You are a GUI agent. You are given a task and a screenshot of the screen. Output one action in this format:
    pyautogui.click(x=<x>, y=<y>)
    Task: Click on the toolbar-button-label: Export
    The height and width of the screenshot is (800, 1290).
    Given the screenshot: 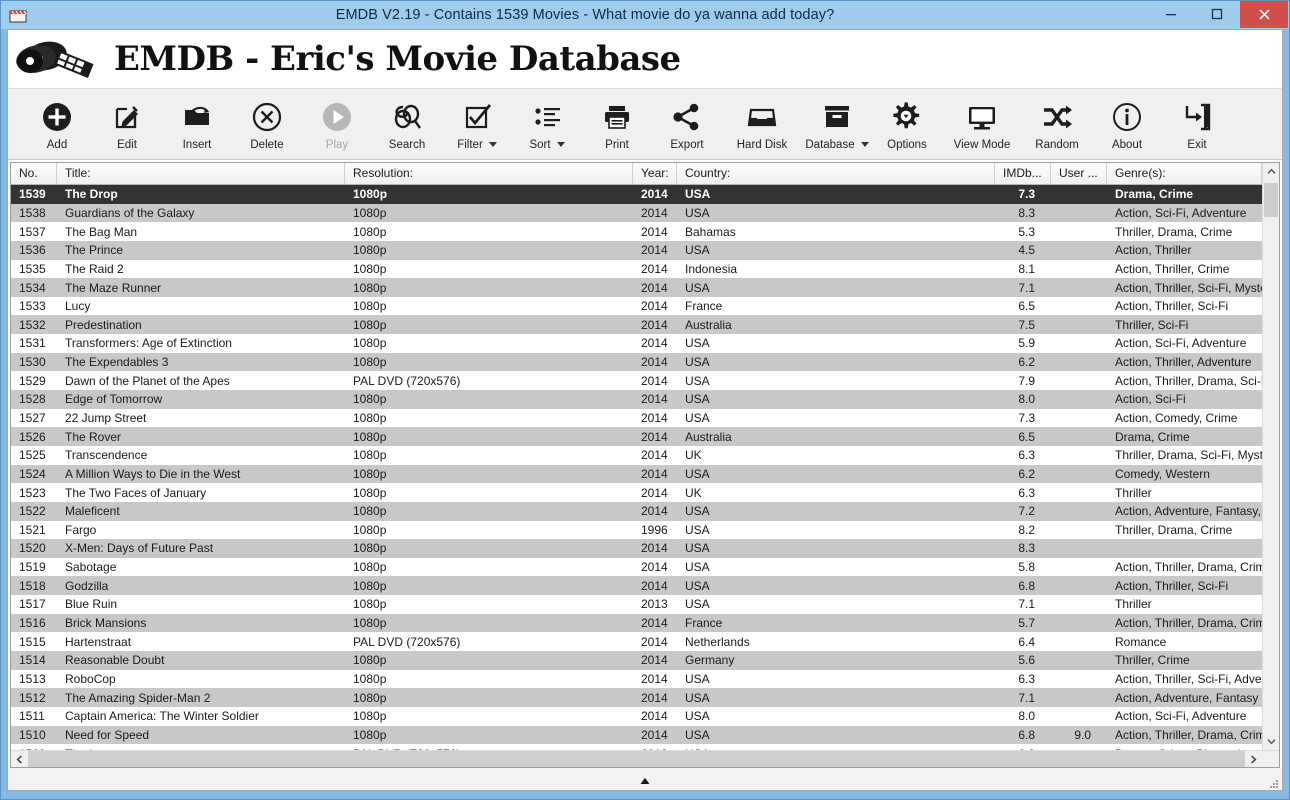 What is the action you would take?
    pyautogui.click(x=687, y=145)
    